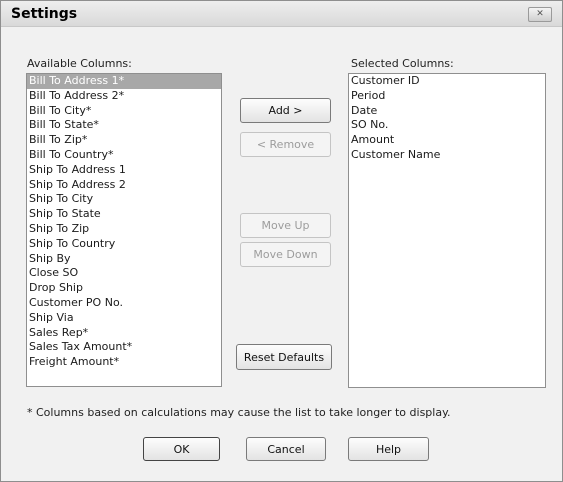 The width and height of the screenshot is (563, 482). I want to click on list-item: SO No., so click(447, 125).